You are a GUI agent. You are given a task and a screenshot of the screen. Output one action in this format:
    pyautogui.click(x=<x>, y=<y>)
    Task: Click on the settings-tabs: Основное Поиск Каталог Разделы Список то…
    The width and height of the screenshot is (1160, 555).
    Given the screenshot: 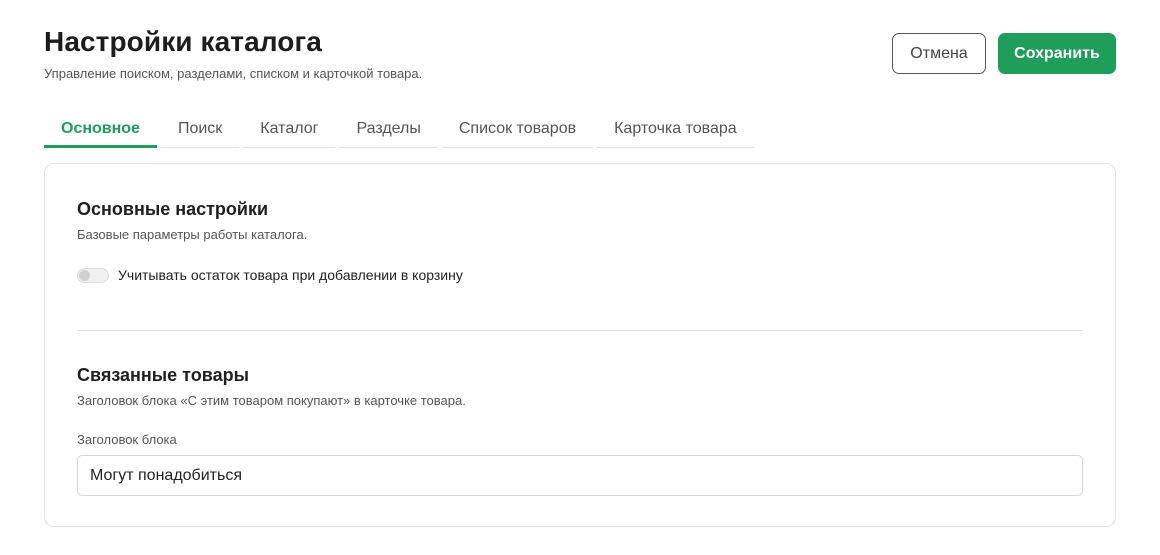 What is the action you would take?
    pyautogui.click(x=399, y=129)
    